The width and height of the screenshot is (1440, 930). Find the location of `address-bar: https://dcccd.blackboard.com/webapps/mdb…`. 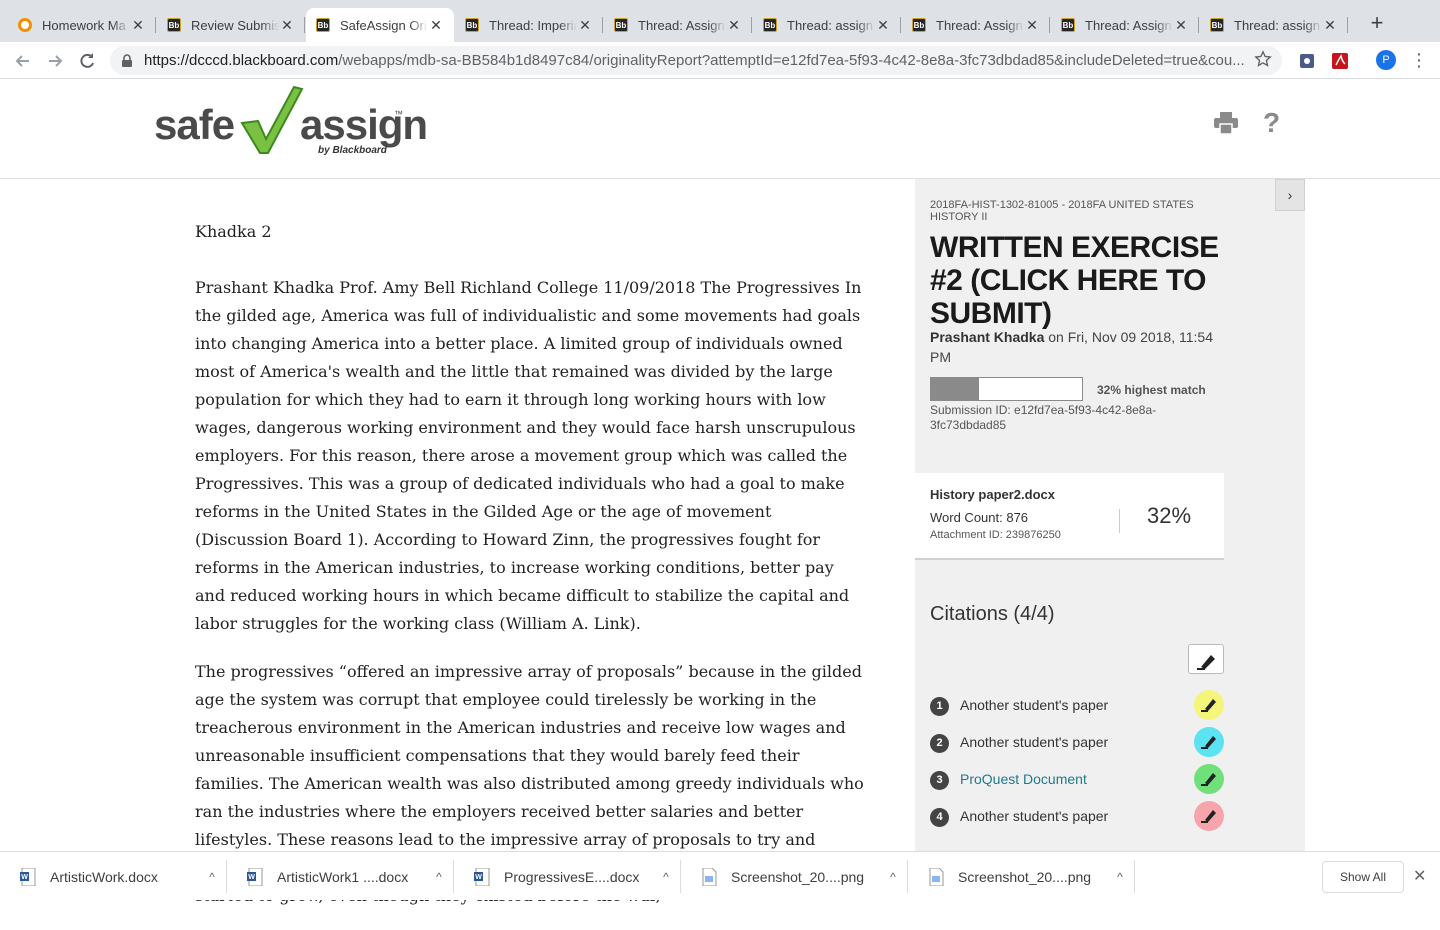

address-bar: https://dcccd.blackboard.com/webapps/mdb… is located at coordinates (696, 60).